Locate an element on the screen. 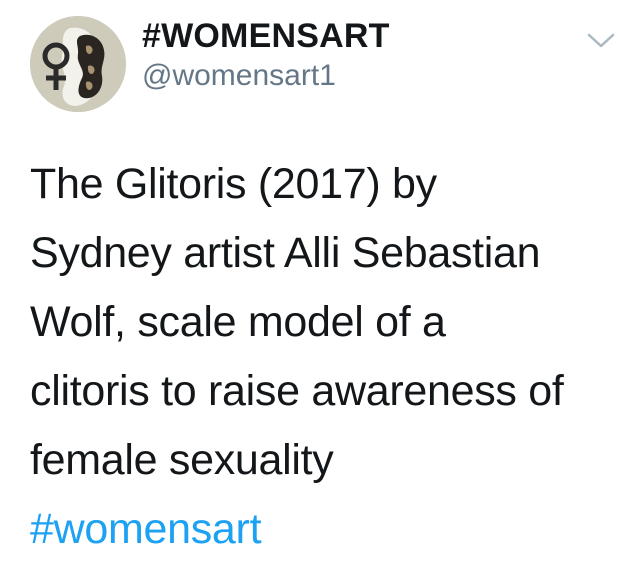  venus-symbol-icon is located at coordinates (78, 64).